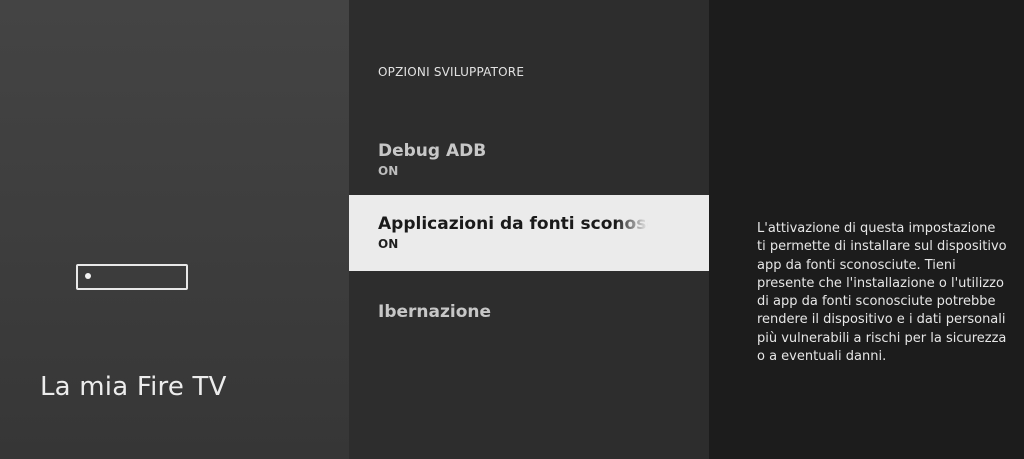  I want to click on fire-tv-stick-icon, so click(132, 277).